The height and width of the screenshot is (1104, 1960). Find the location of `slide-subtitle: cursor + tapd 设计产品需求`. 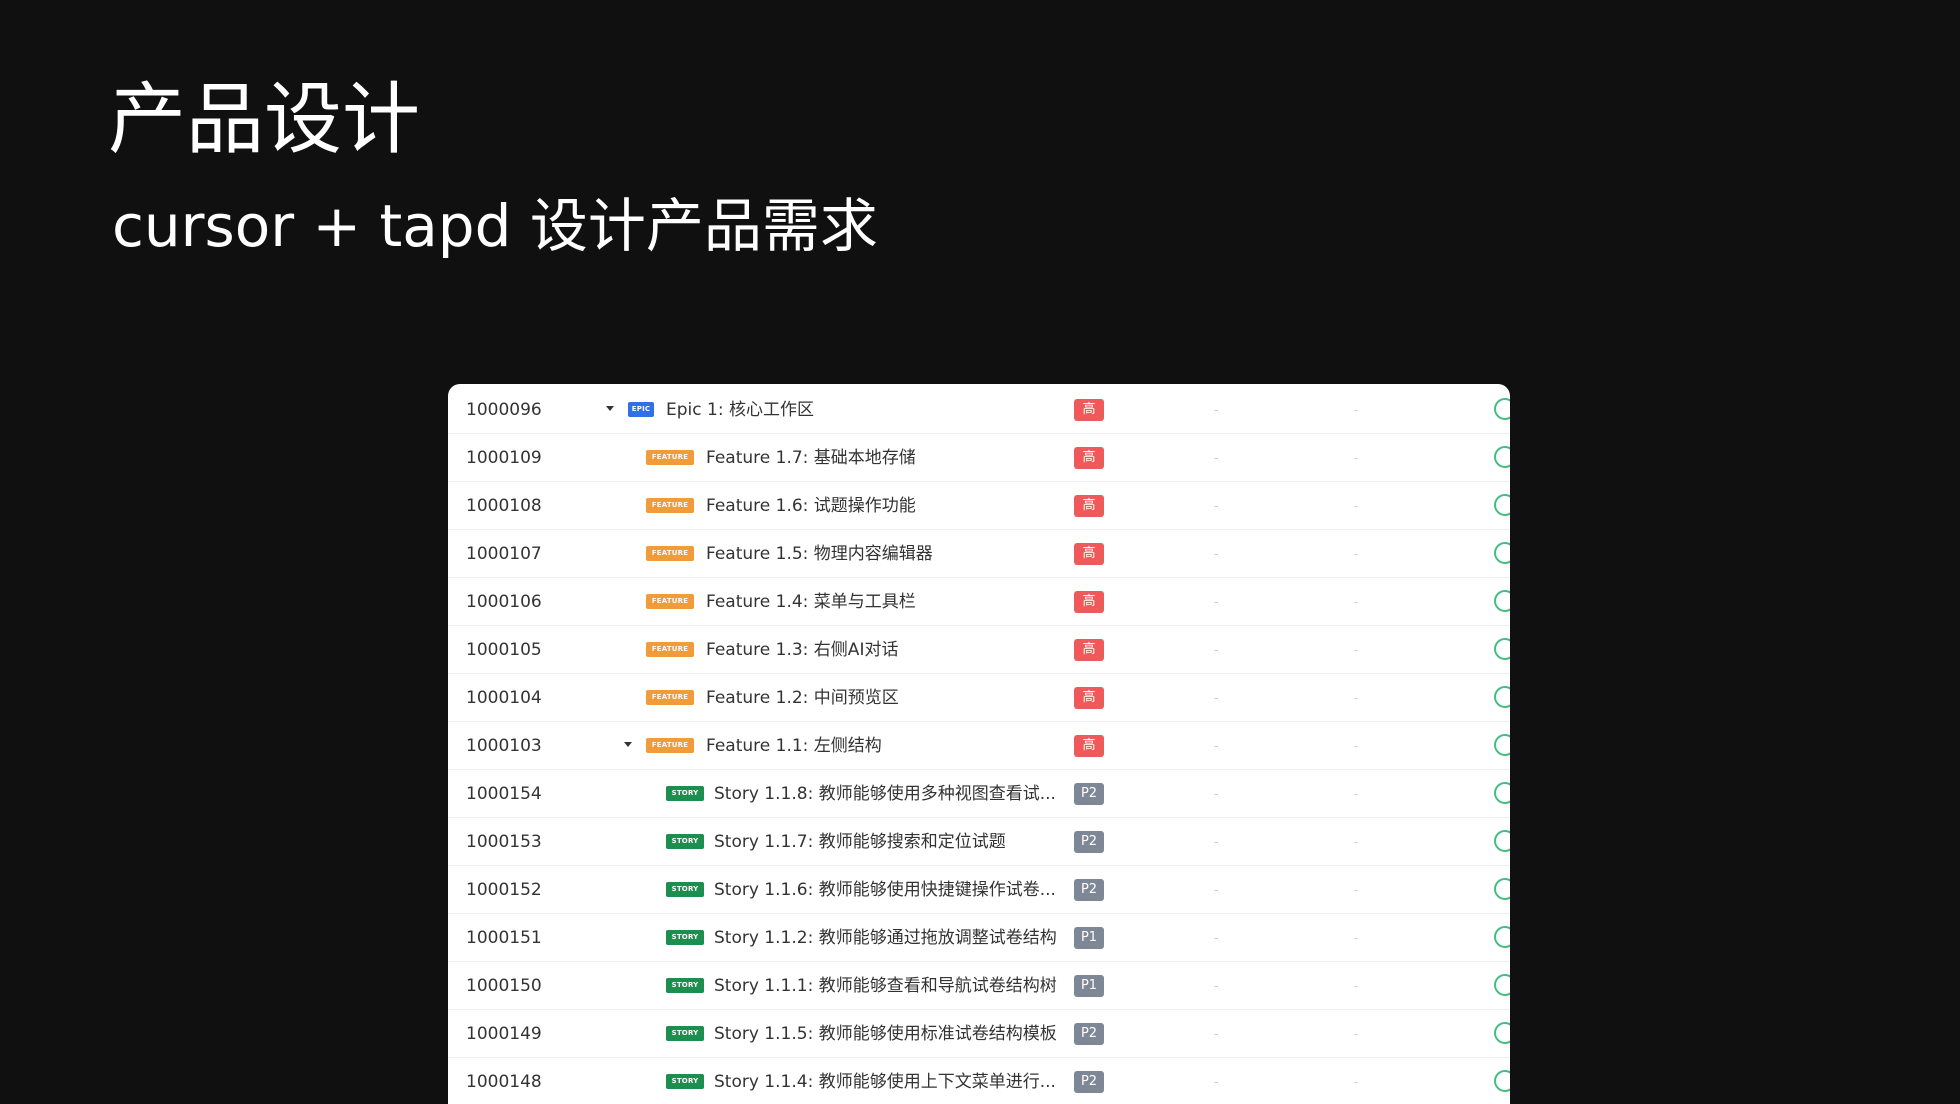

slide-subtitle: cursor + tapd 设计产品需求 is located at coordinates (495, 226).